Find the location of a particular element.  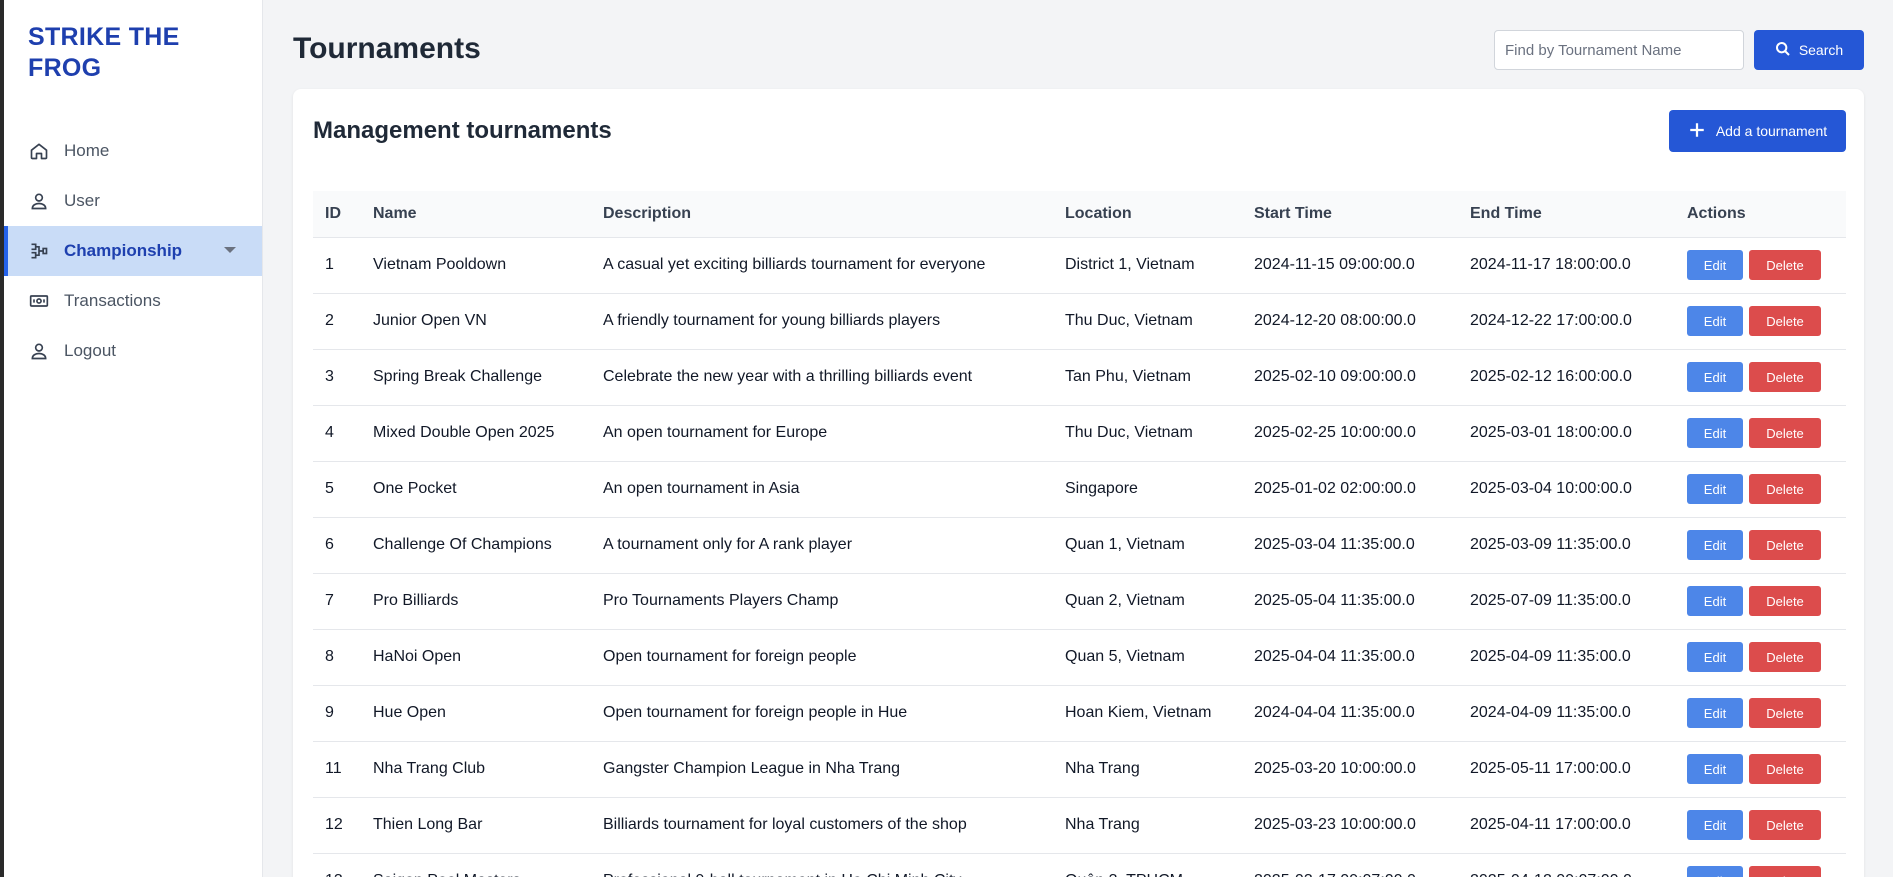

cell-name: Thien Long Bar is located at coordinates (428, 824).